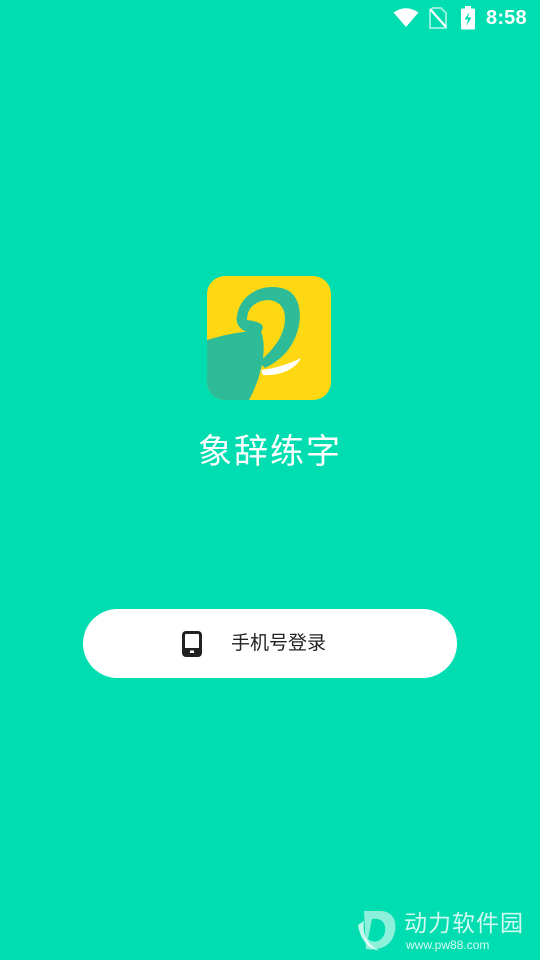 The width and height of the screenshot is (540, 960). I want to click on phone-login-button: 手机号登录, so click(270, 643).